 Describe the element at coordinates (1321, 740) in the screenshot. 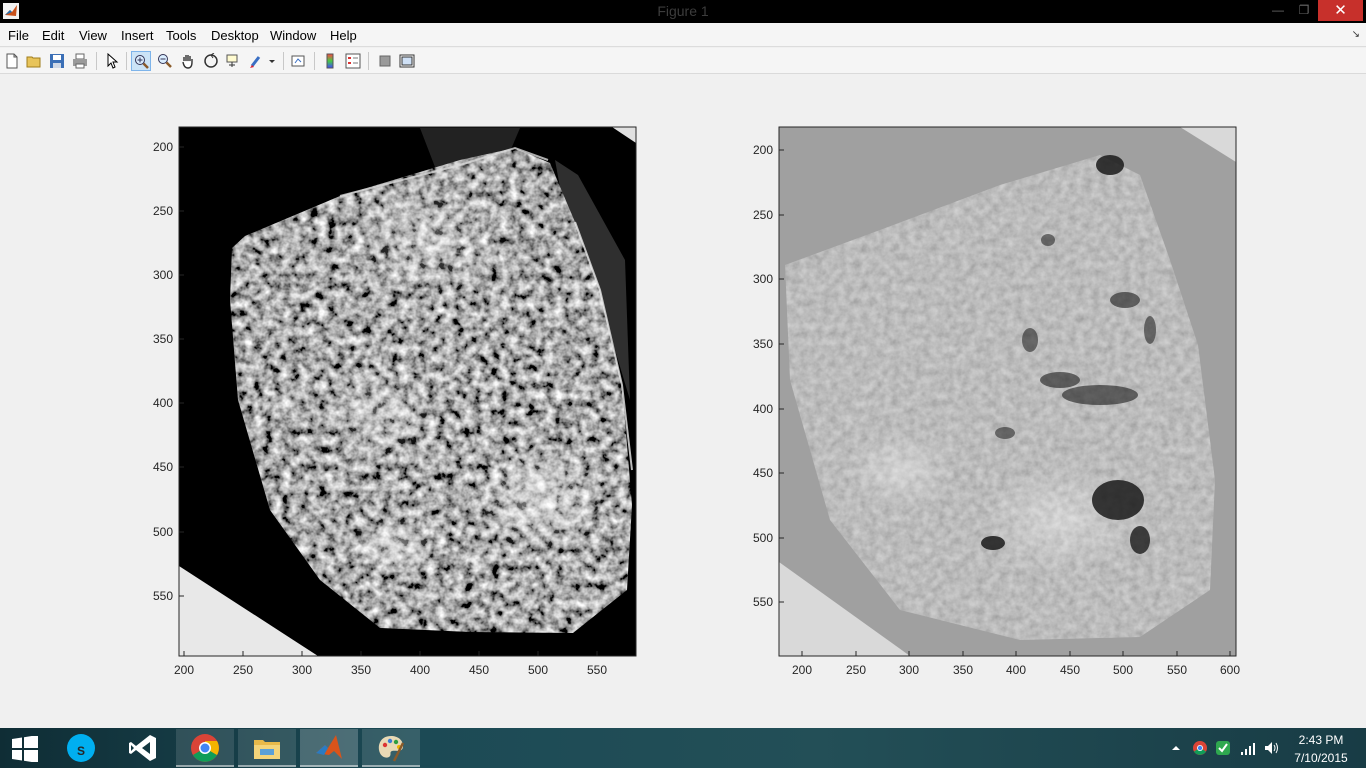

I see `clock-time: 2:43 PM` at that location.